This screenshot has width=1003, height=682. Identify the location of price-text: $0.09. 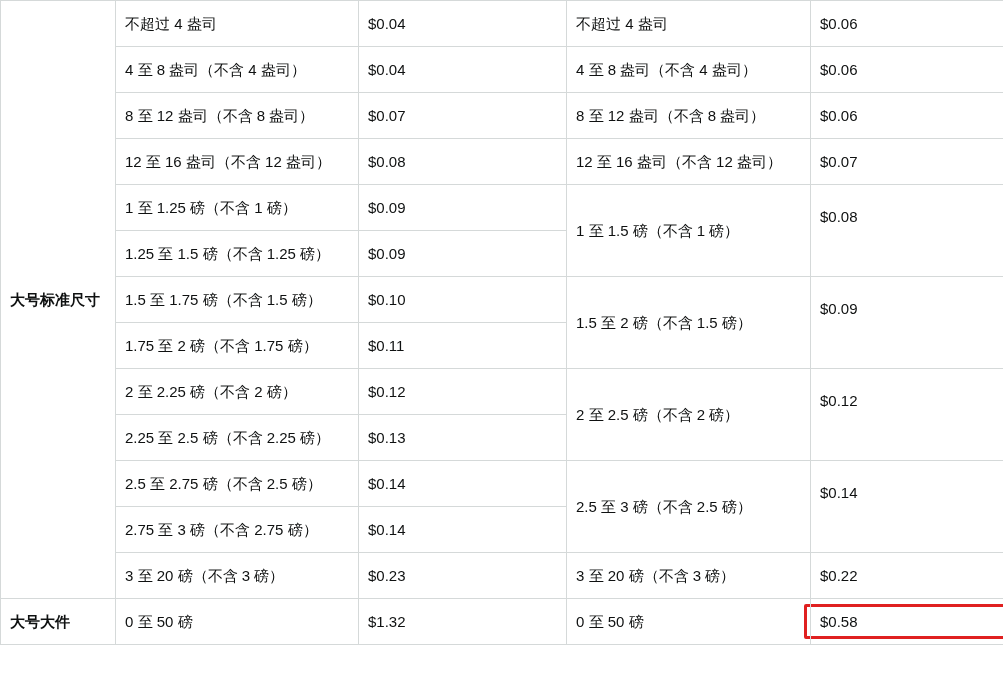
(839, 309).